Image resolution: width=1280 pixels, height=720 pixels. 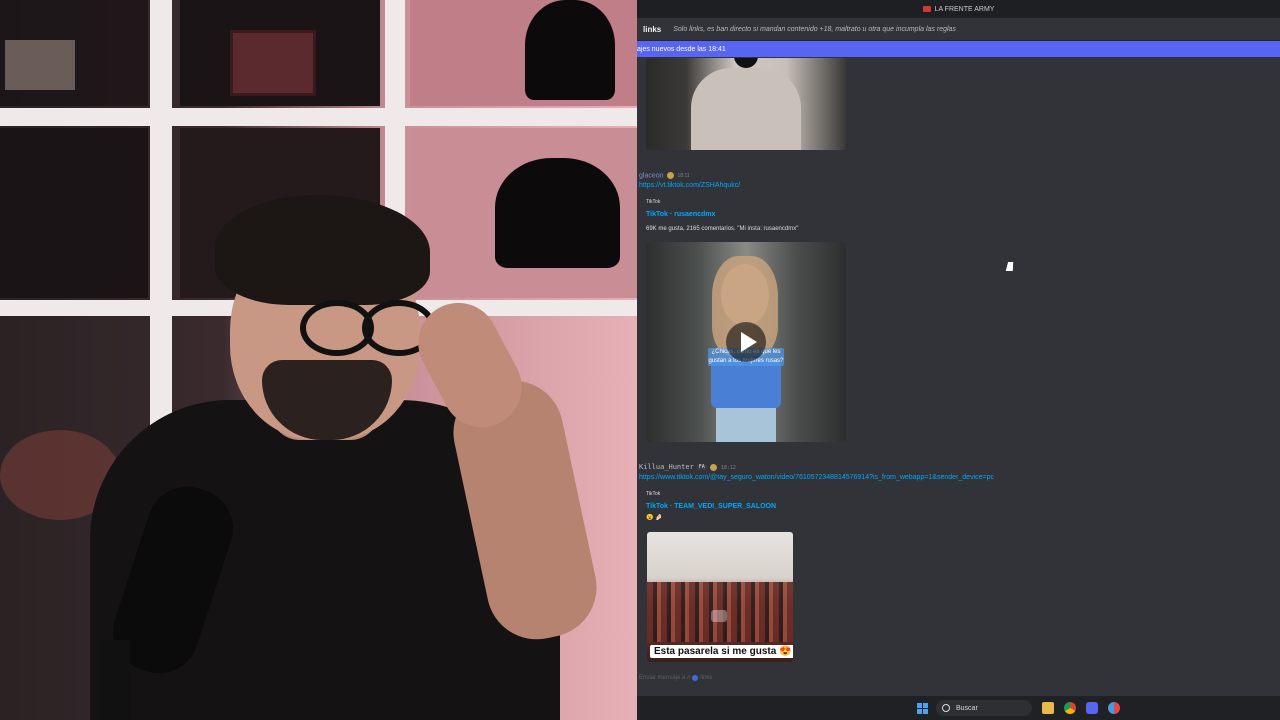 What do you see at coordinates (1092, 708) in the screenshot?
I see `discord-icon` at bounding box center [1092, 708].